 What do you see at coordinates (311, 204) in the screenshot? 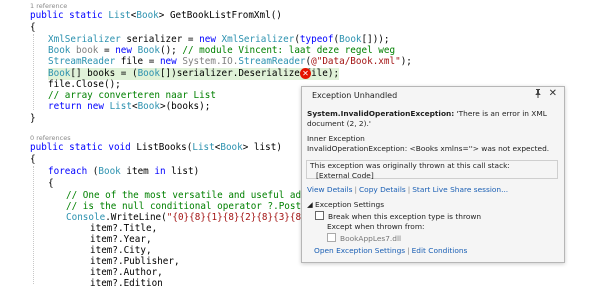
I see `collapse-triangle-icon: ◢` at bounding box center [311, 204].